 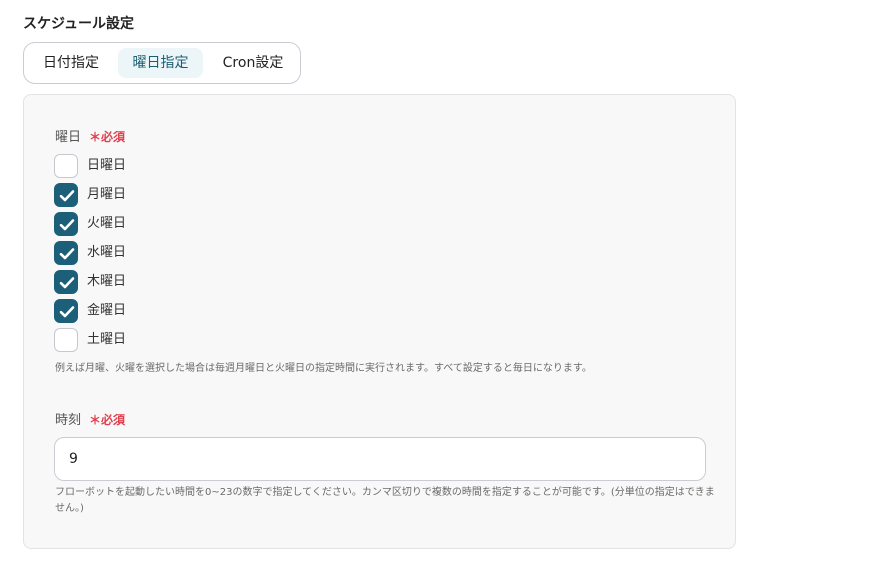 What do you see at coordinates (107, 194) in the screenshot?
I see `day-label-monday: 月曜日` at bounding box center [107, 194].